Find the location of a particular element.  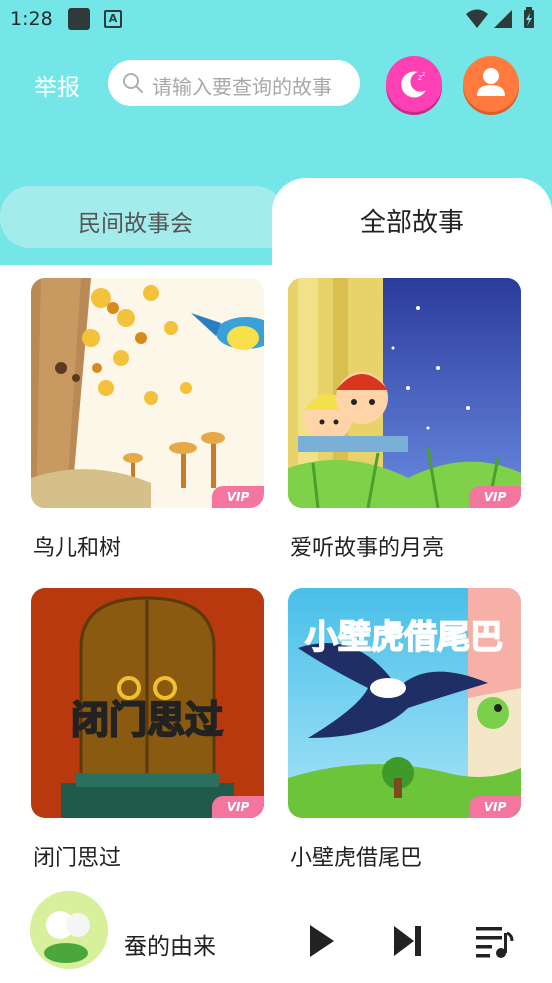

story-card: 闭门思过 VIP 闭门思过 is located at coordinates (147, 733).